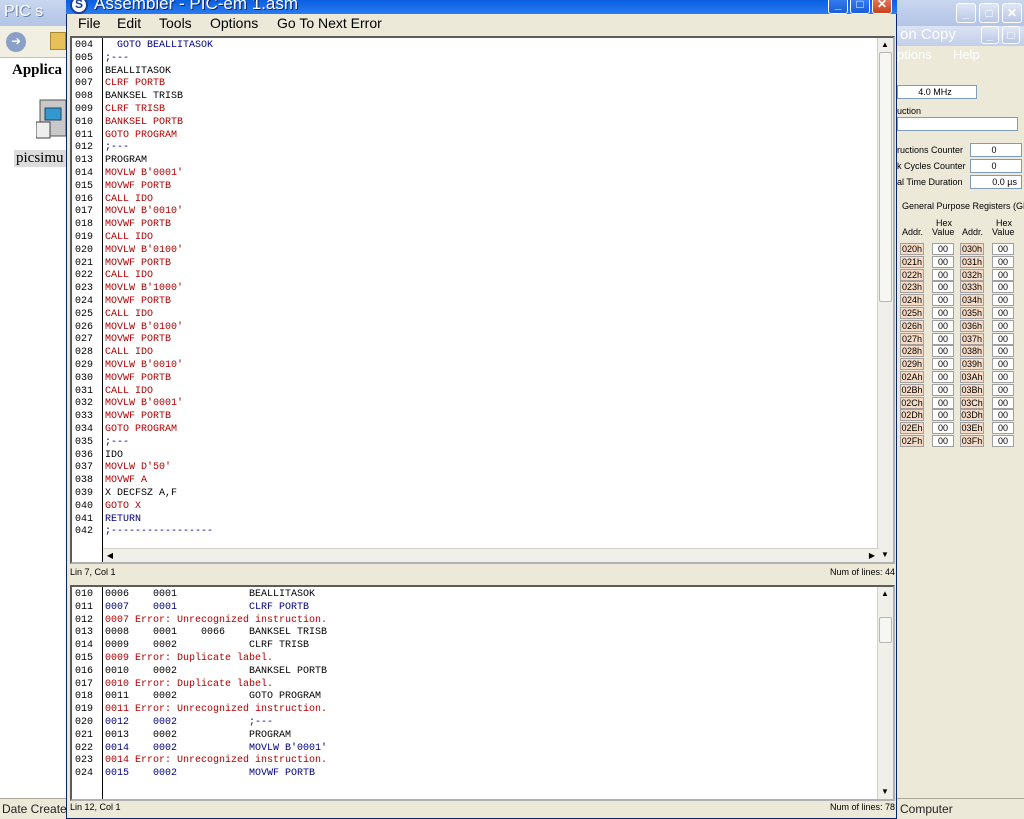 The width and height of the screenshot is (1024, 819). I want to click on editor-vertical-scrollbar: ▲ ▼, so click(885, 300).